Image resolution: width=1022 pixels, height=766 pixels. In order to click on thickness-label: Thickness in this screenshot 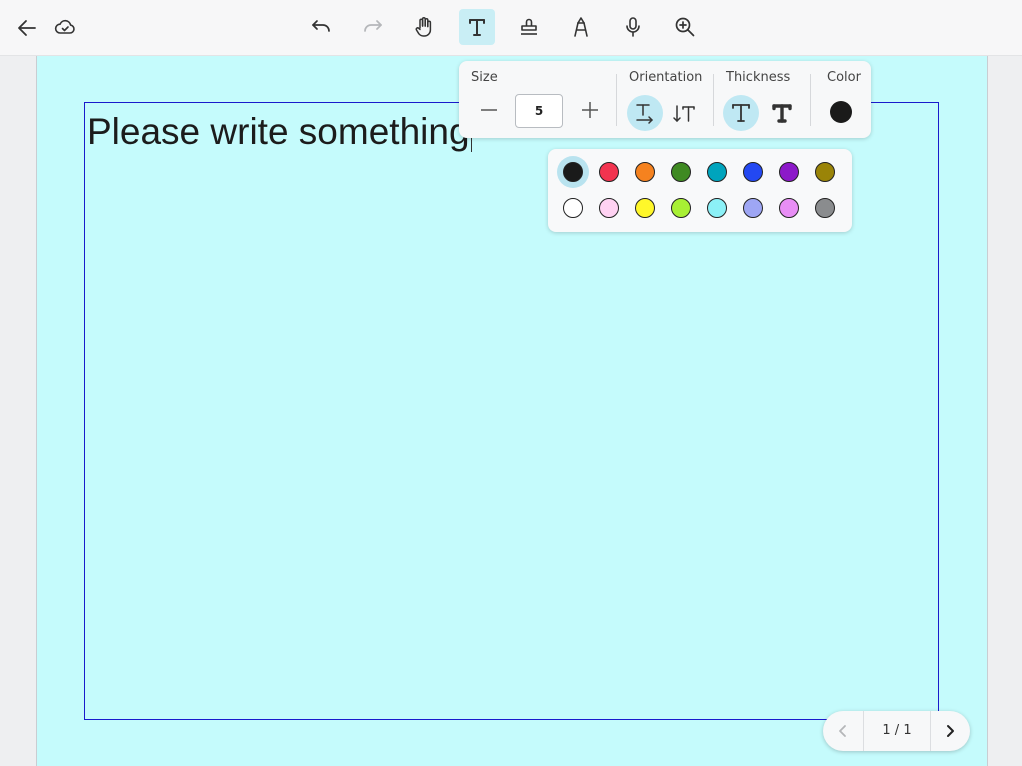, I will do `click(758, 77)`.